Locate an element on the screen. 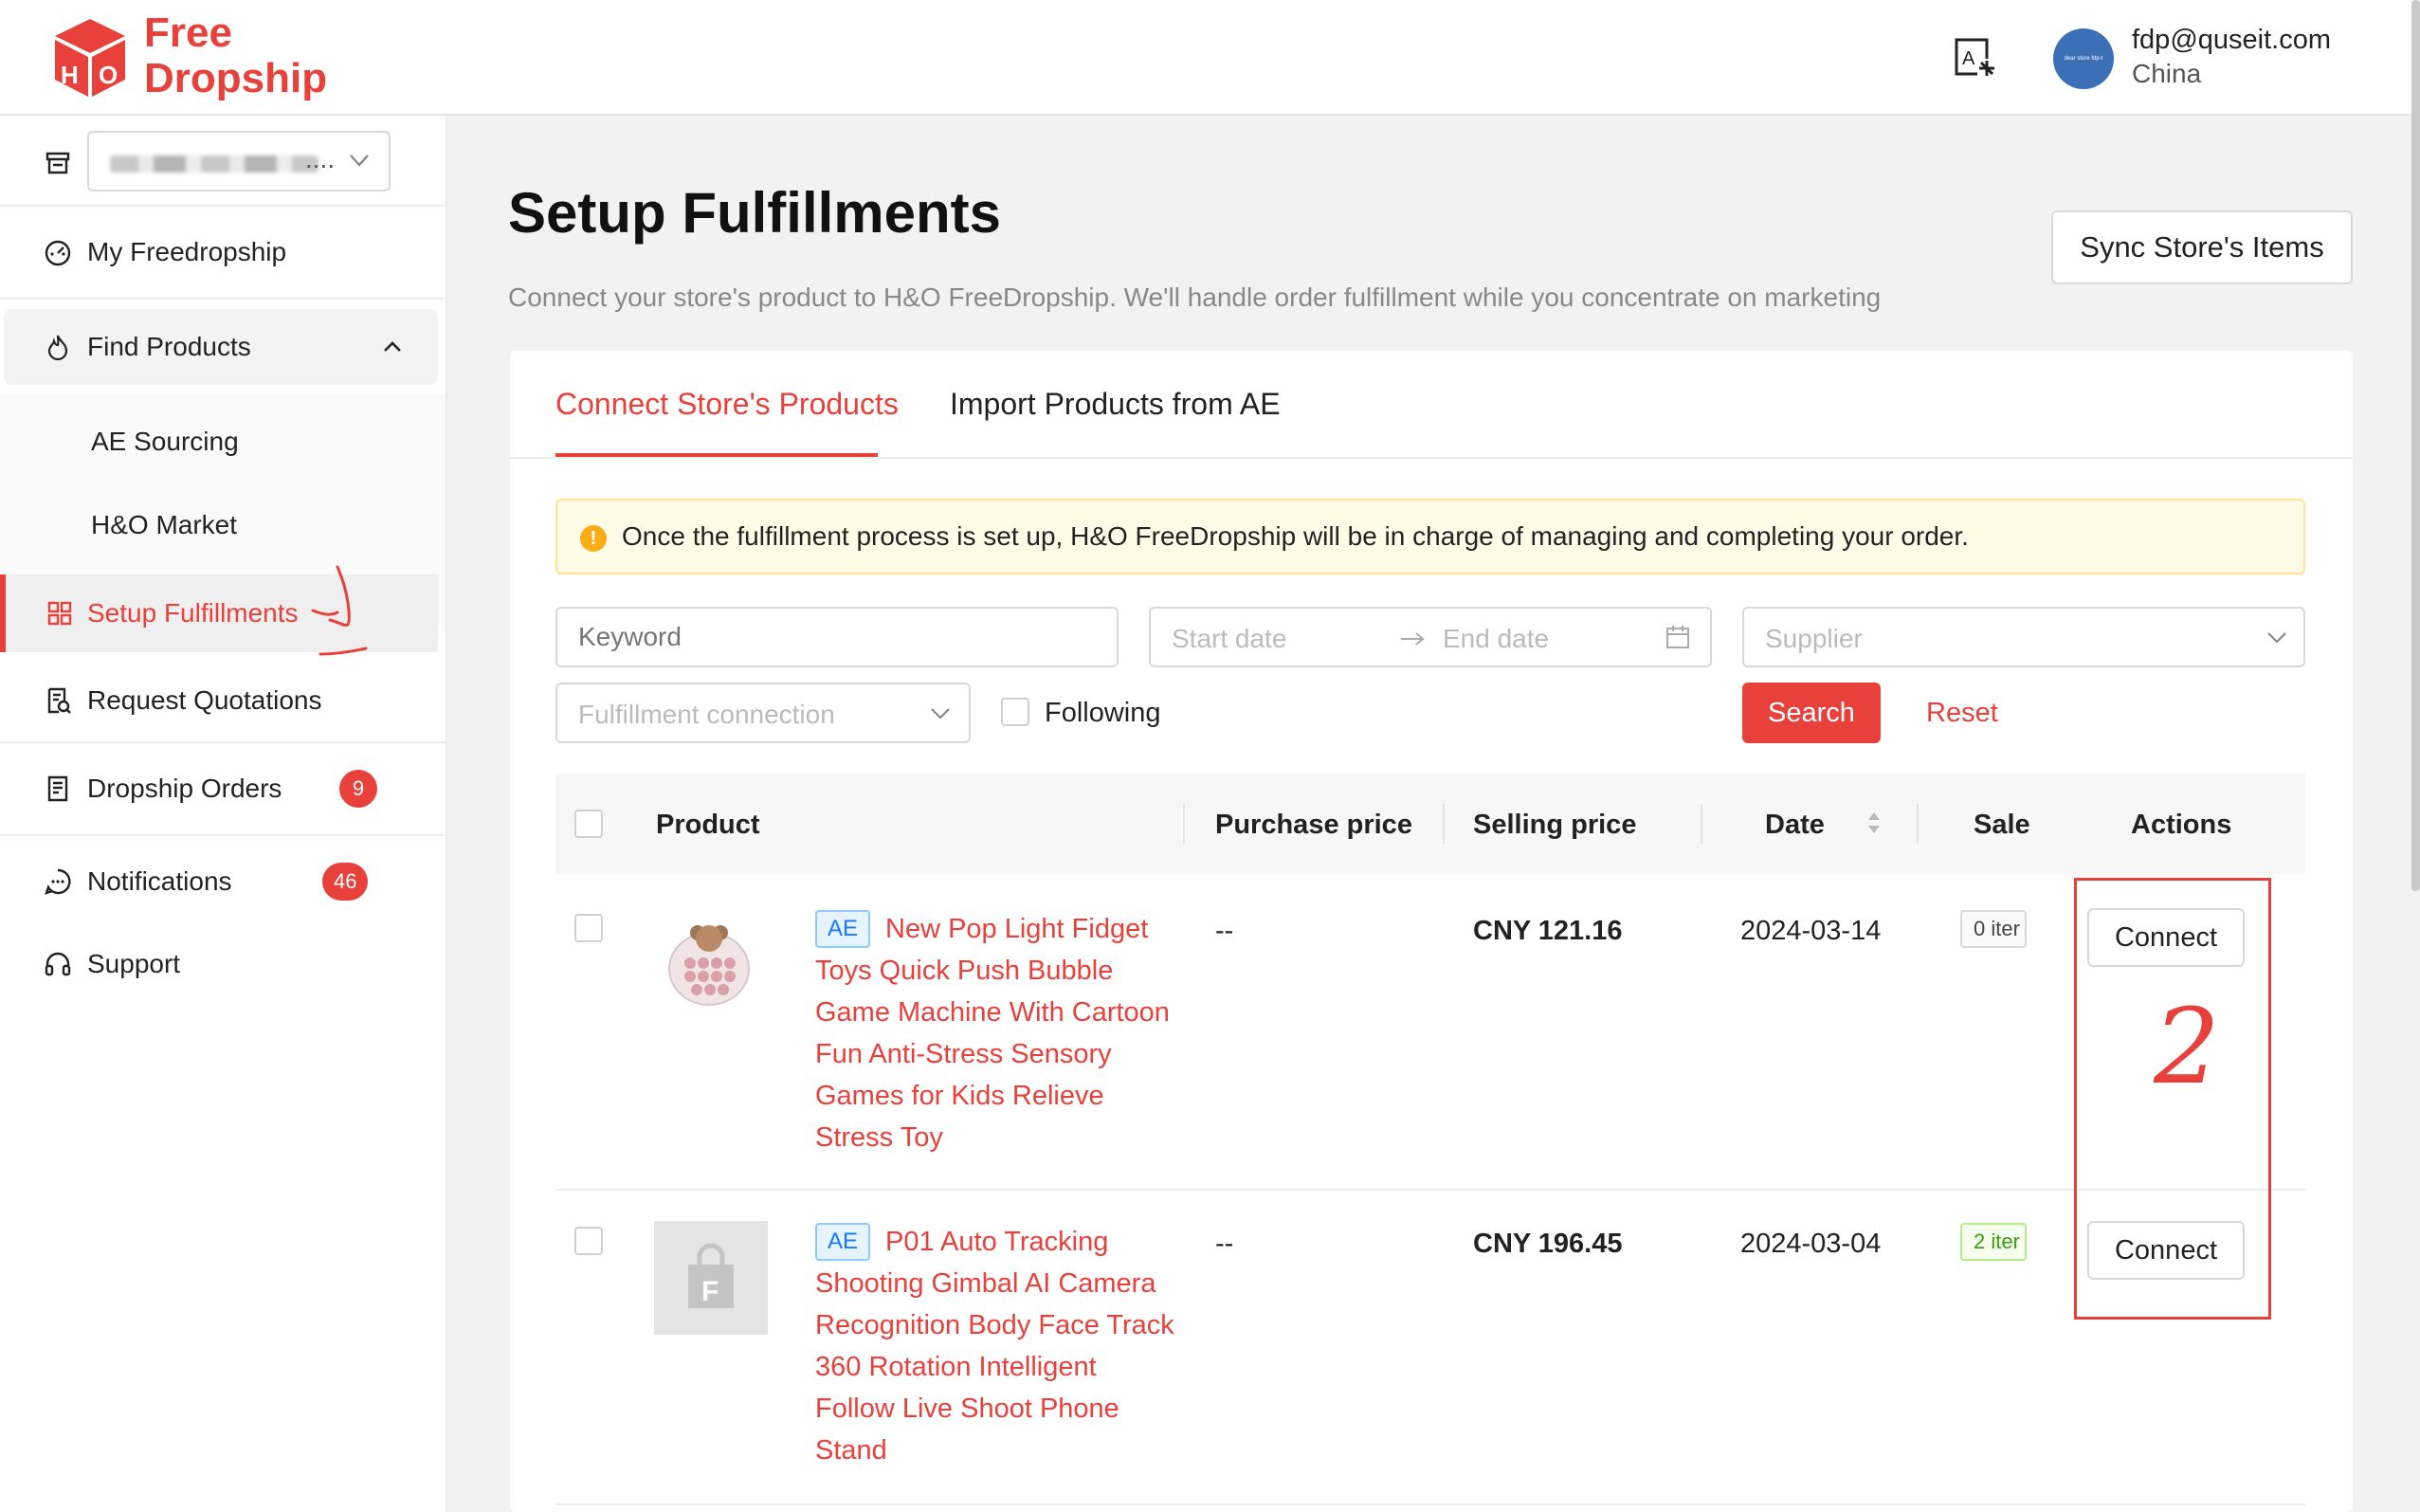 Image resolution: width=2420 pixels, height=1512 pixels. notifications-count-badge: 46 is located at coordinates (345, 882).